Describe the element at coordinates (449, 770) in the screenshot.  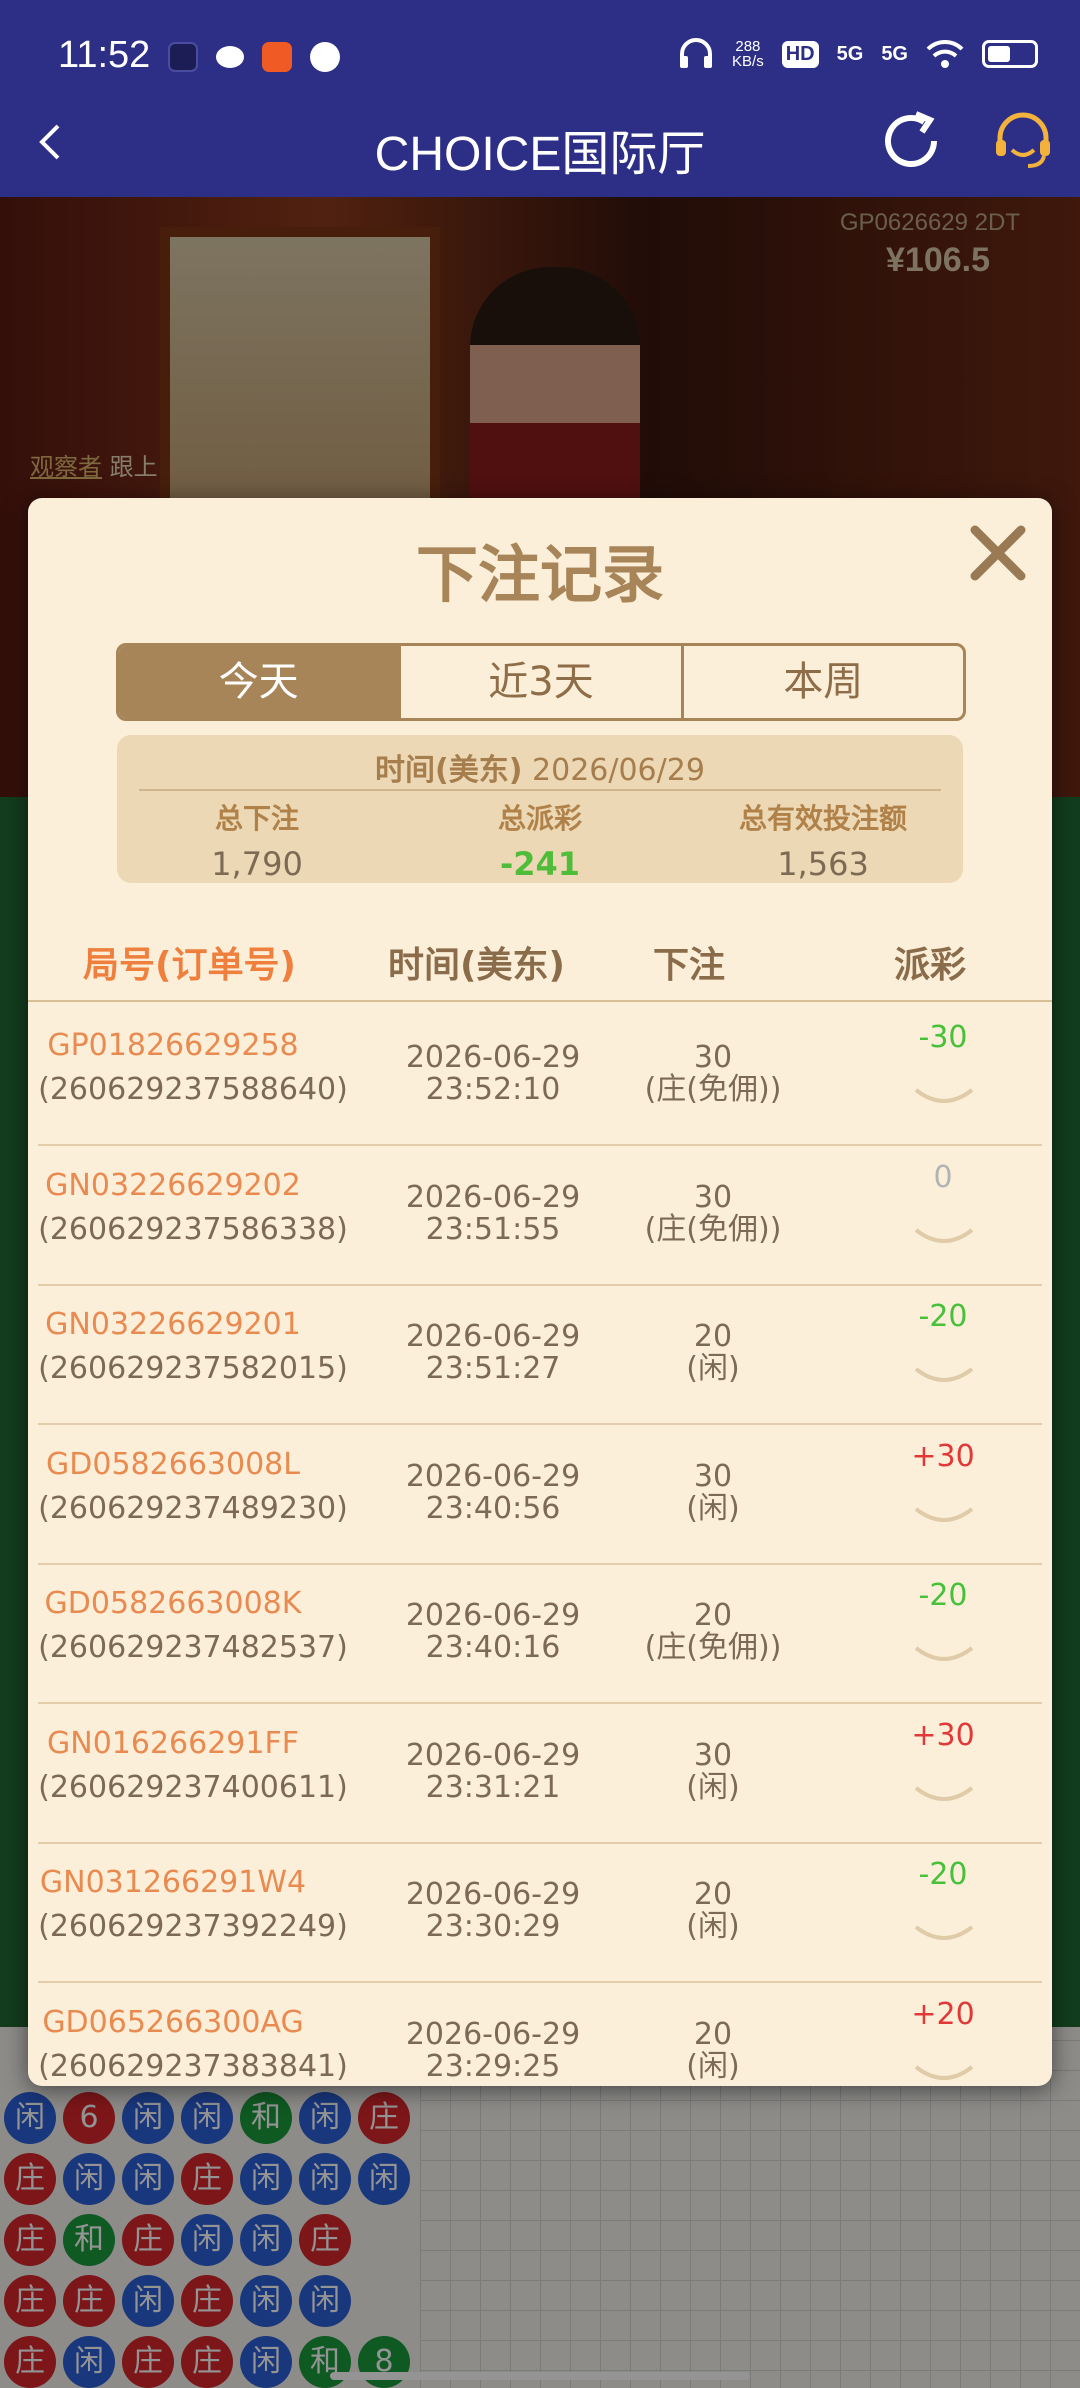
I see `summary-date-label: 时间(美东)` at that location.